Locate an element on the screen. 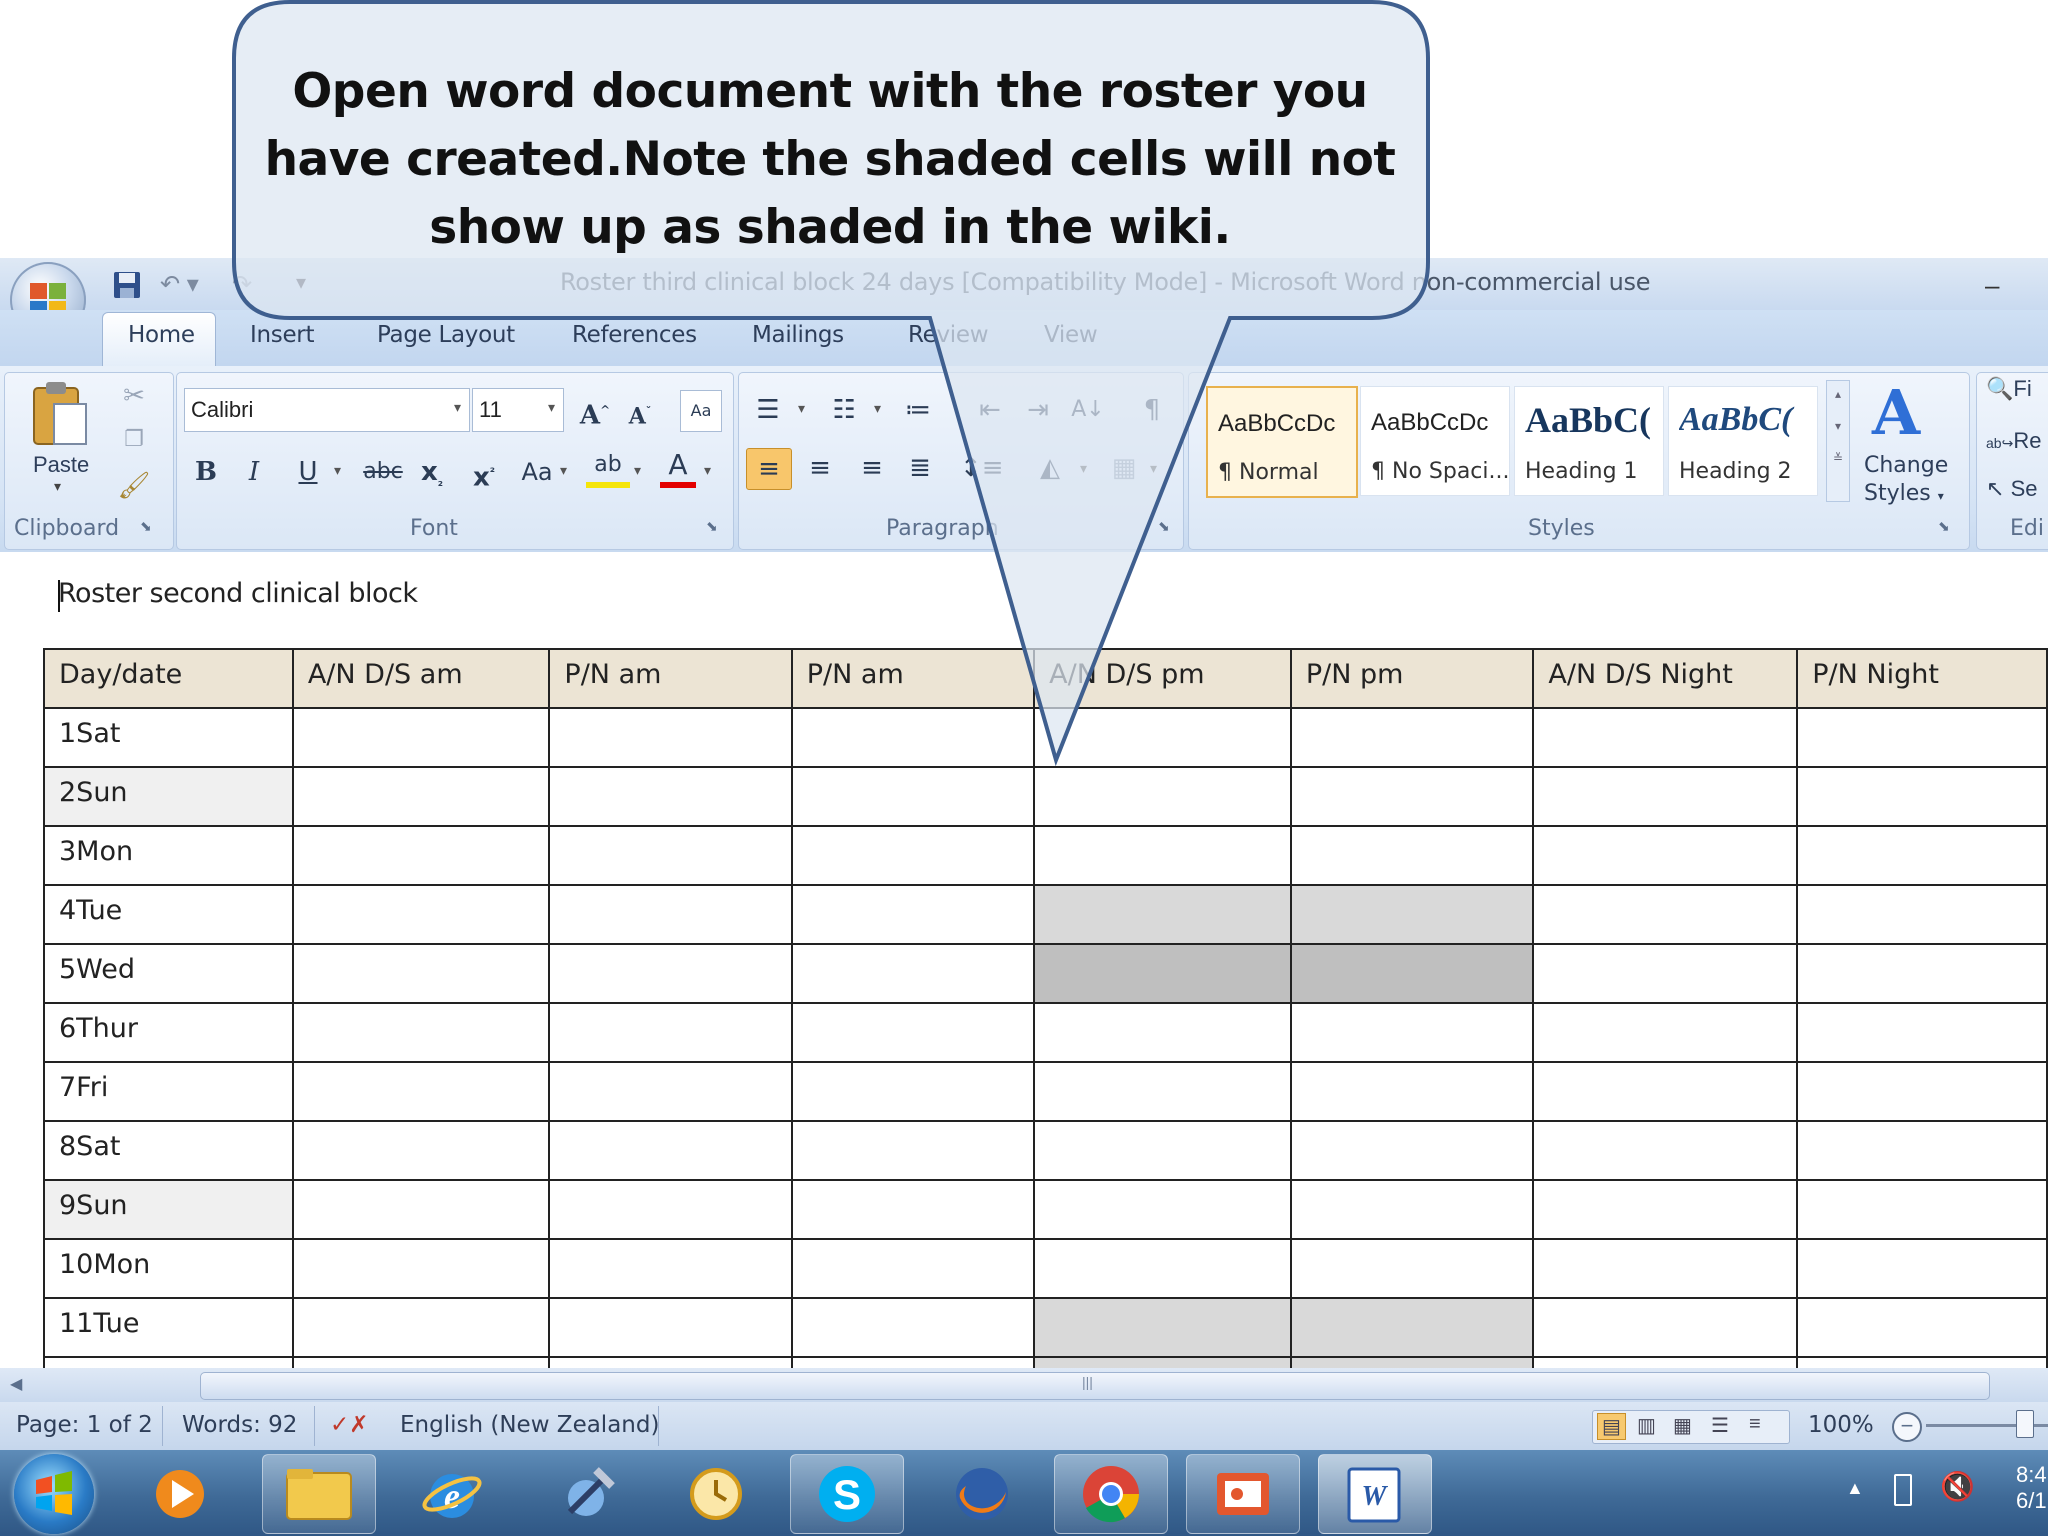  font-size-combo: 11 ▾ is located at coordinates (518, 410).